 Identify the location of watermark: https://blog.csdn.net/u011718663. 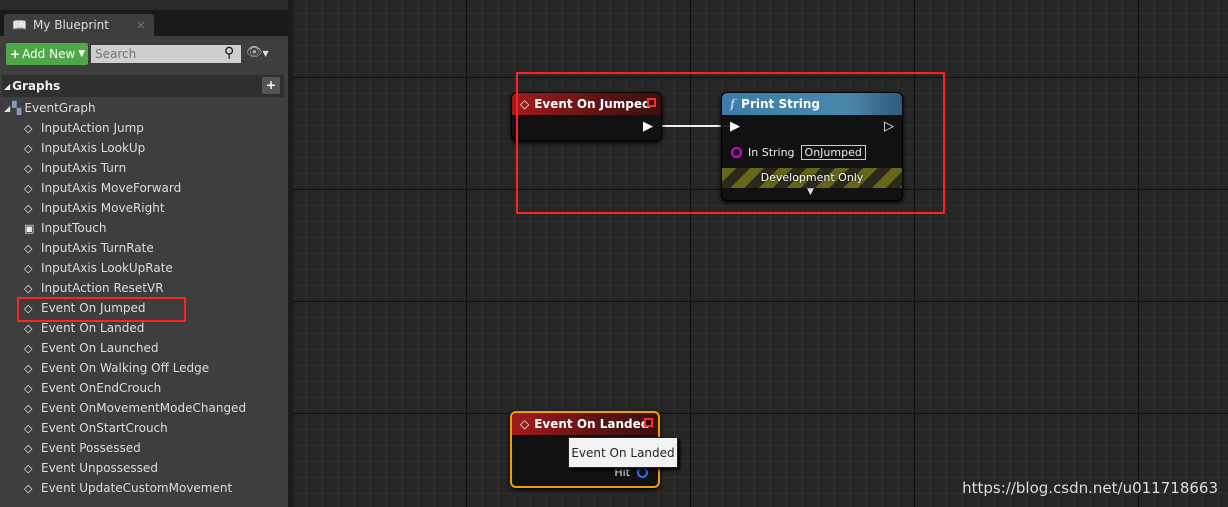
(1090, 488).